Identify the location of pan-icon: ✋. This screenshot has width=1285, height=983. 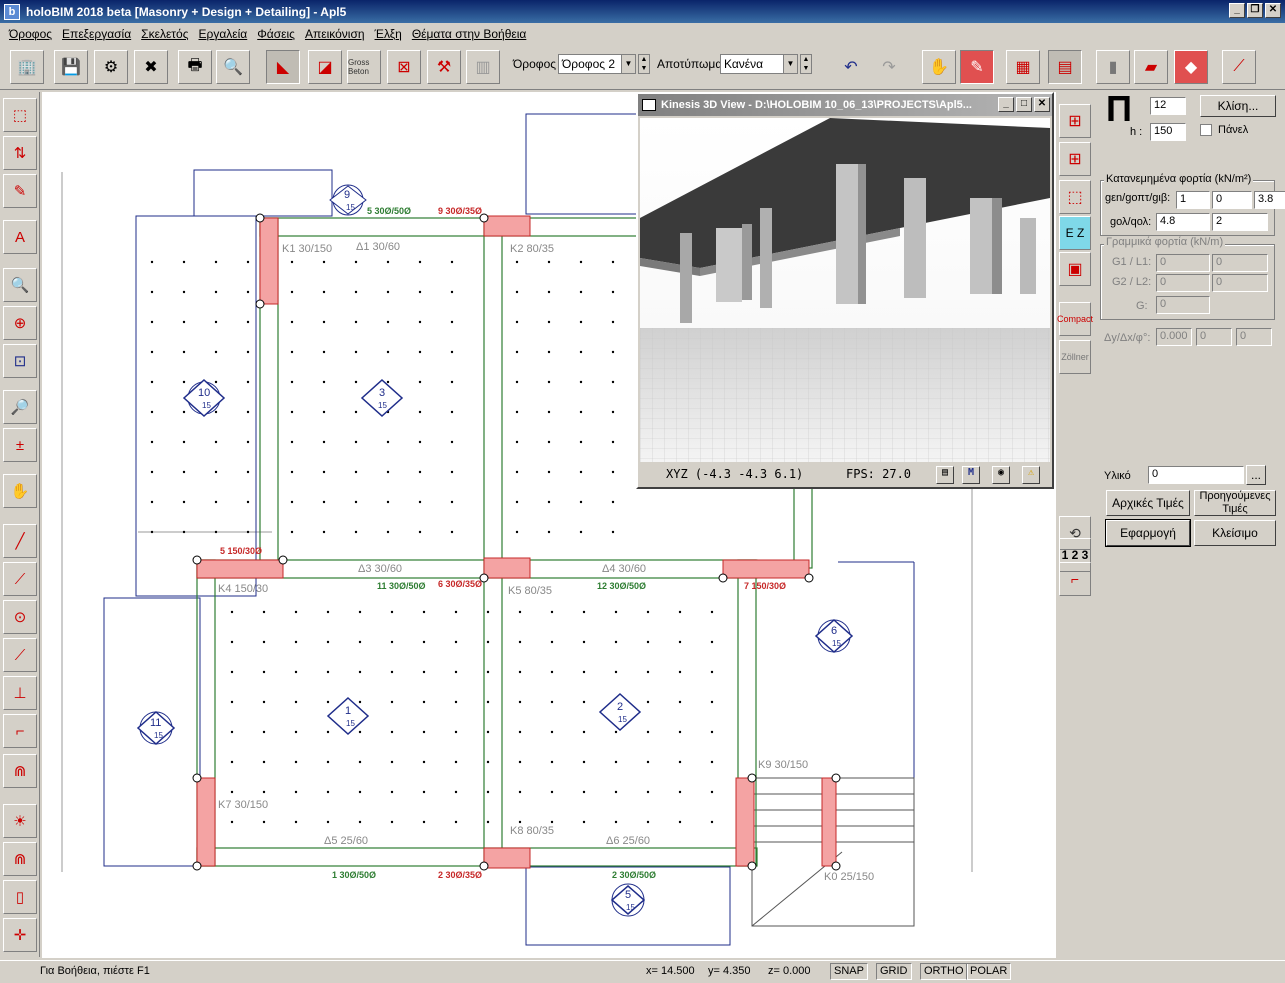
(20, 491).